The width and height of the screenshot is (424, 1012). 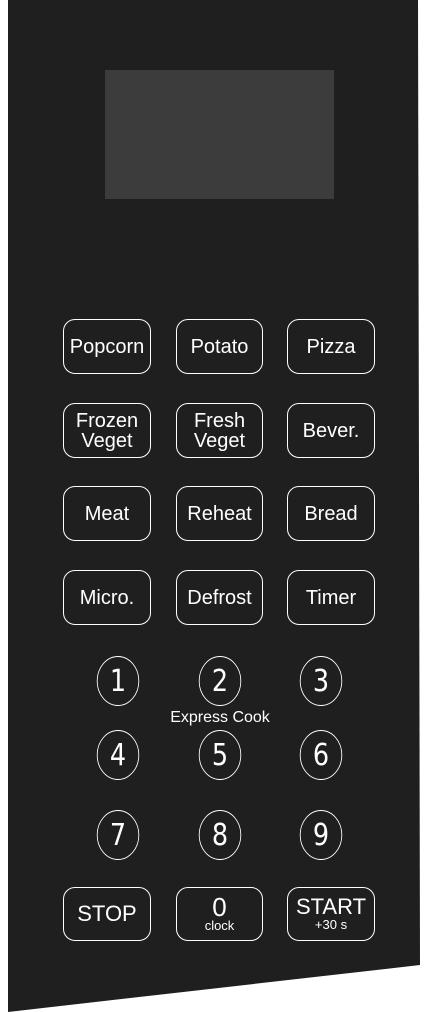 I want to click on start-label: START, so click(x=331, y=906).